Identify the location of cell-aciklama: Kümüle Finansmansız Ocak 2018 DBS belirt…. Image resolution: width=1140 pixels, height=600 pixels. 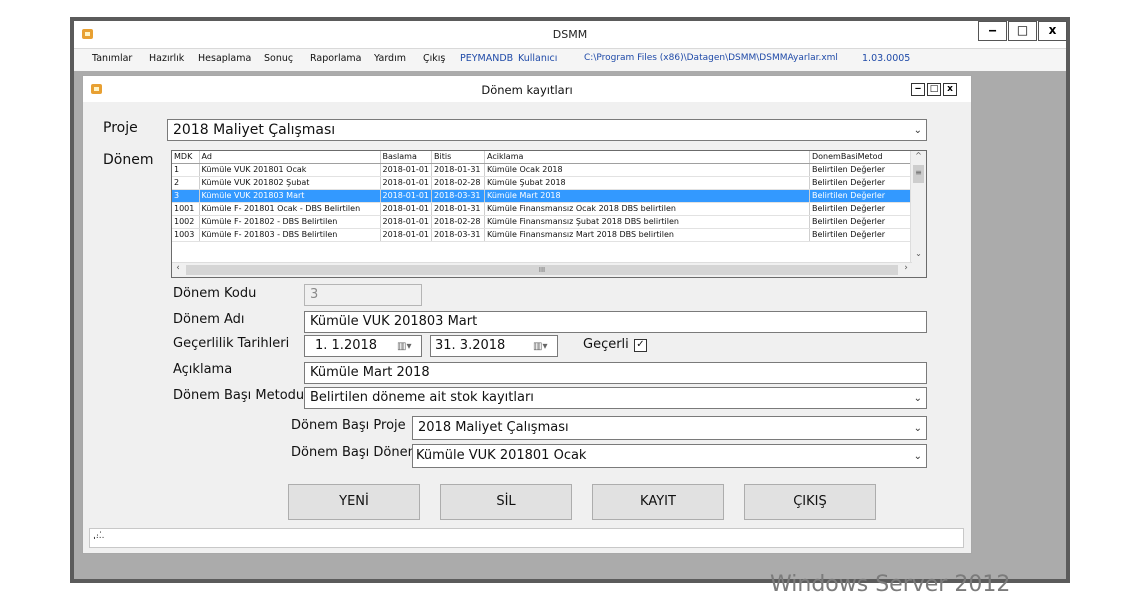
(647, 209).